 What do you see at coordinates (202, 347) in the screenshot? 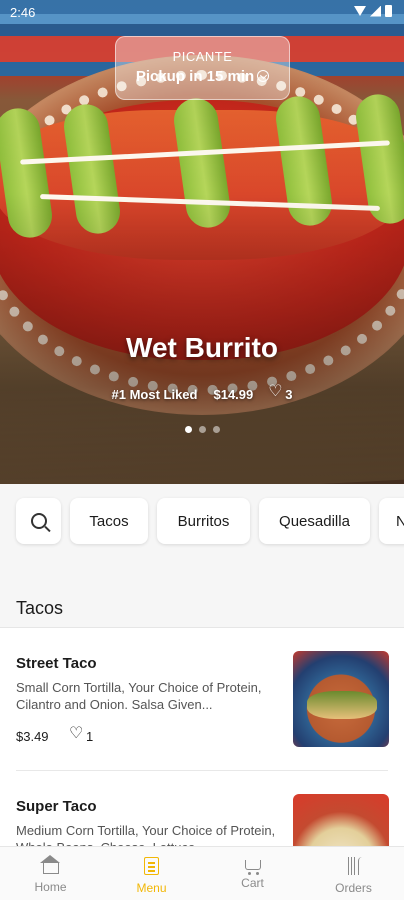
I see `featured-item-title: Wet Burrito` at bounding box center [202, 347].